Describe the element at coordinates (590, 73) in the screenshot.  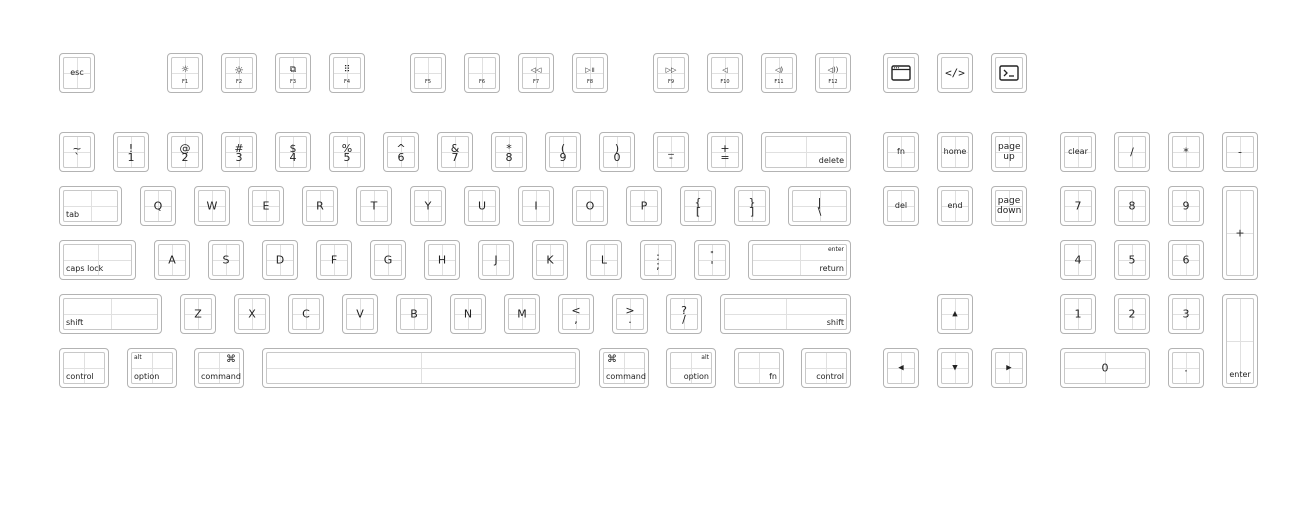
I see `key-f8: ▷॥ F8` at that location.